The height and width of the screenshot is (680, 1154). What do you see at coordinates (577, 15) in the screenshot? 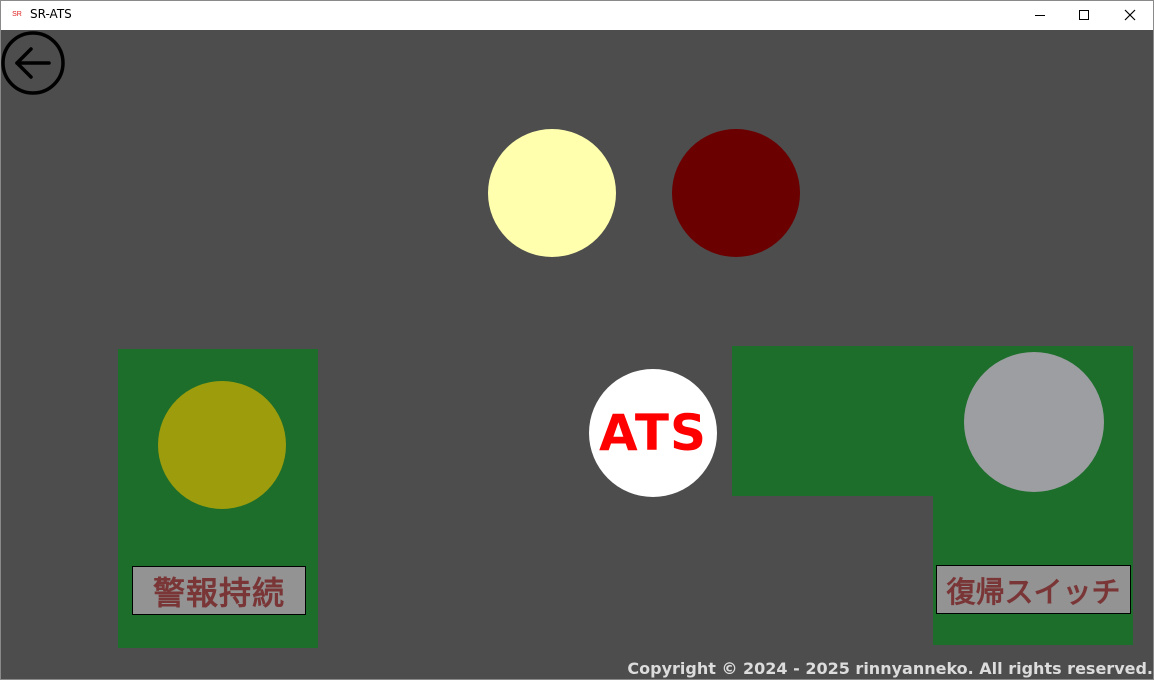
I see `title-bar: SR SR-ATS` at bounding box center [577, 15].